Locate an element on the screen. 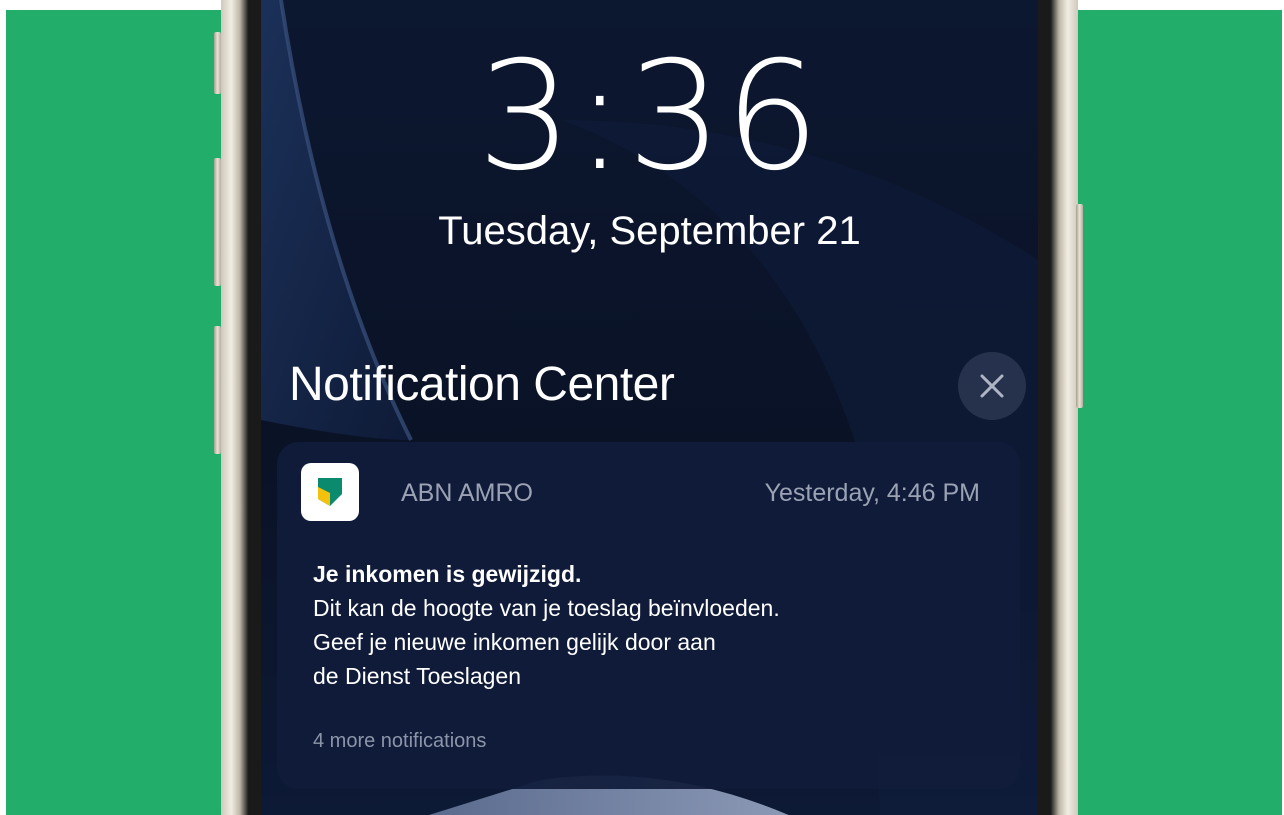 The image size is (1284, 815). power-button is located at coordinates (1079, 306).